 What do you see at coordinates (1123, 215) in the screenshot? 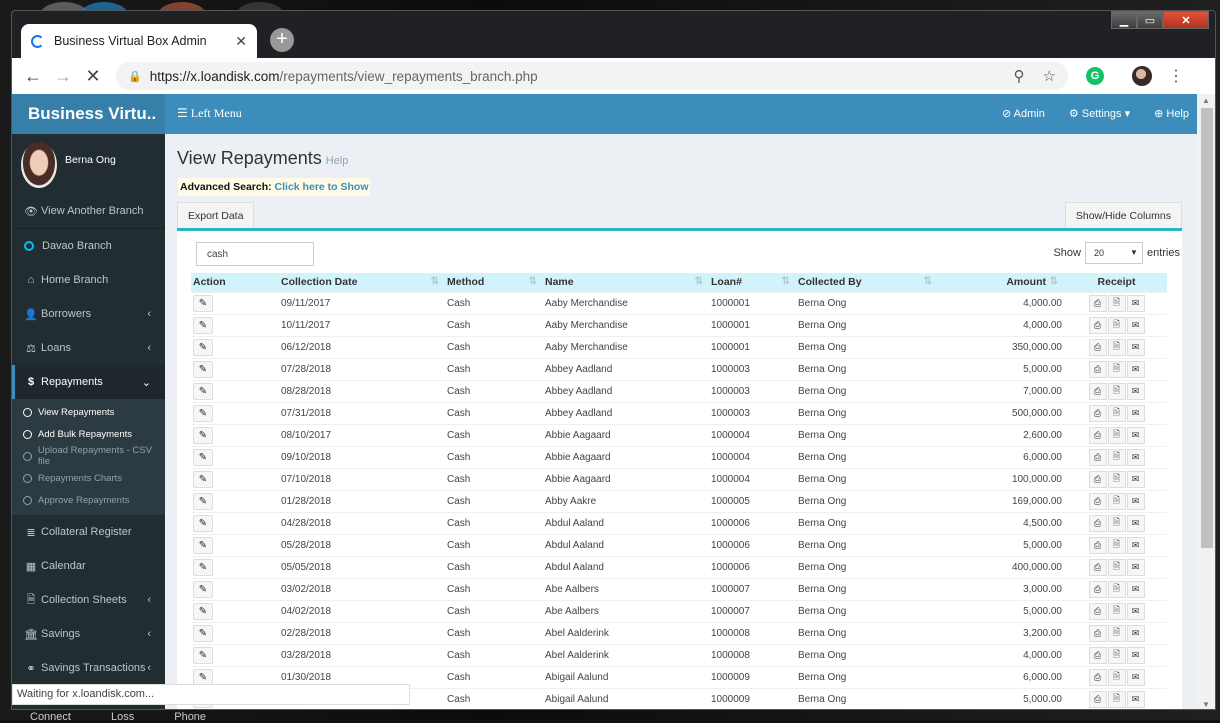
I see `show-hide-columns-button: Show/Hide Columns` at bounding box center [1123, 215].